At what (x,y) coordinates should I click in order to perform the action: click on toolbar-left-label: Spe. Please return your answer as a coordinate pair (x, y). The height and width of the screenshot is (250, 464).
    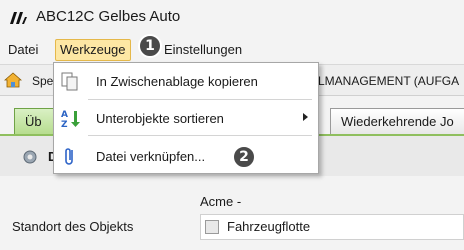
    Looking at the image, I should click on (42, 81).